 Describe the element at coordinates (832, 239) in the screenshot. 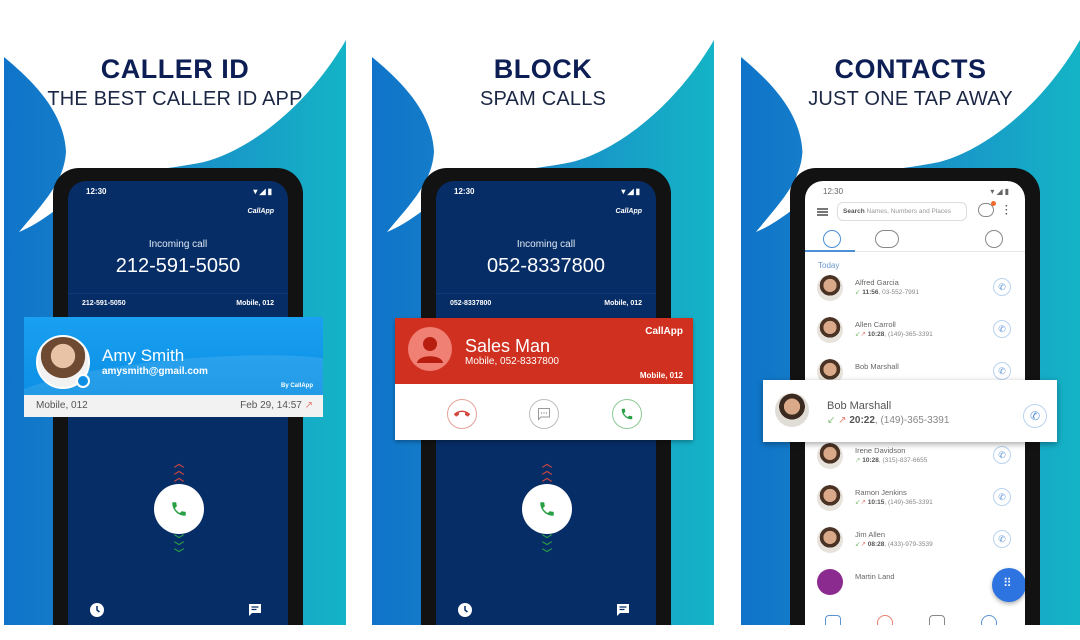

I see `tab-recents` at that location.